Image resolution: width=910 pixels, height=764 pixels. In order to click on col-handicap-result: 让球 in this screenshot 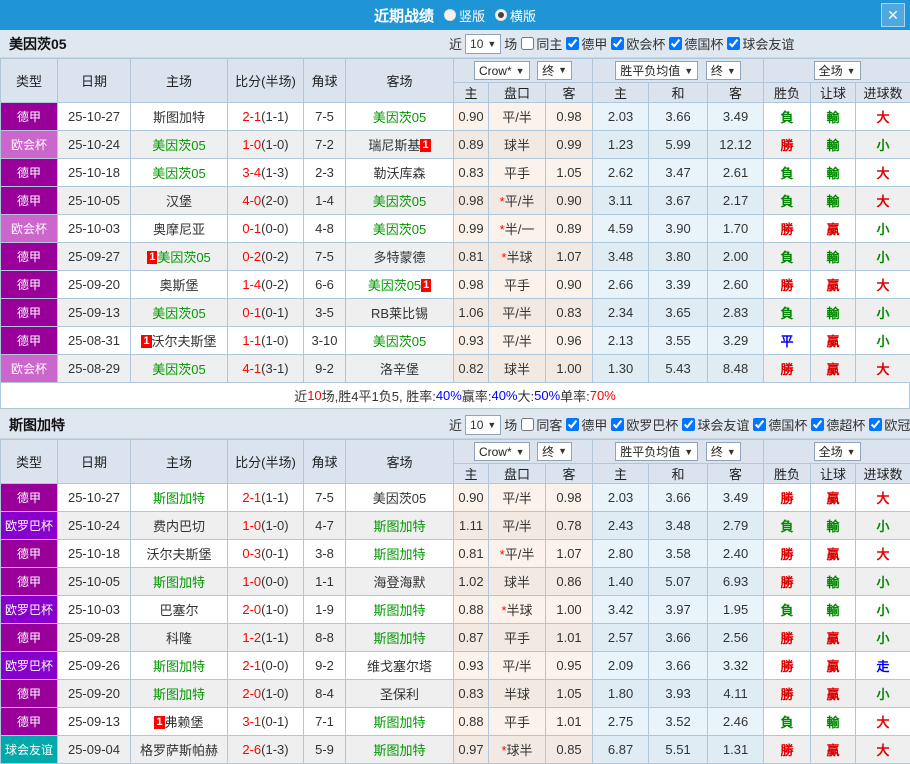, I will do `click(833, 474)`.